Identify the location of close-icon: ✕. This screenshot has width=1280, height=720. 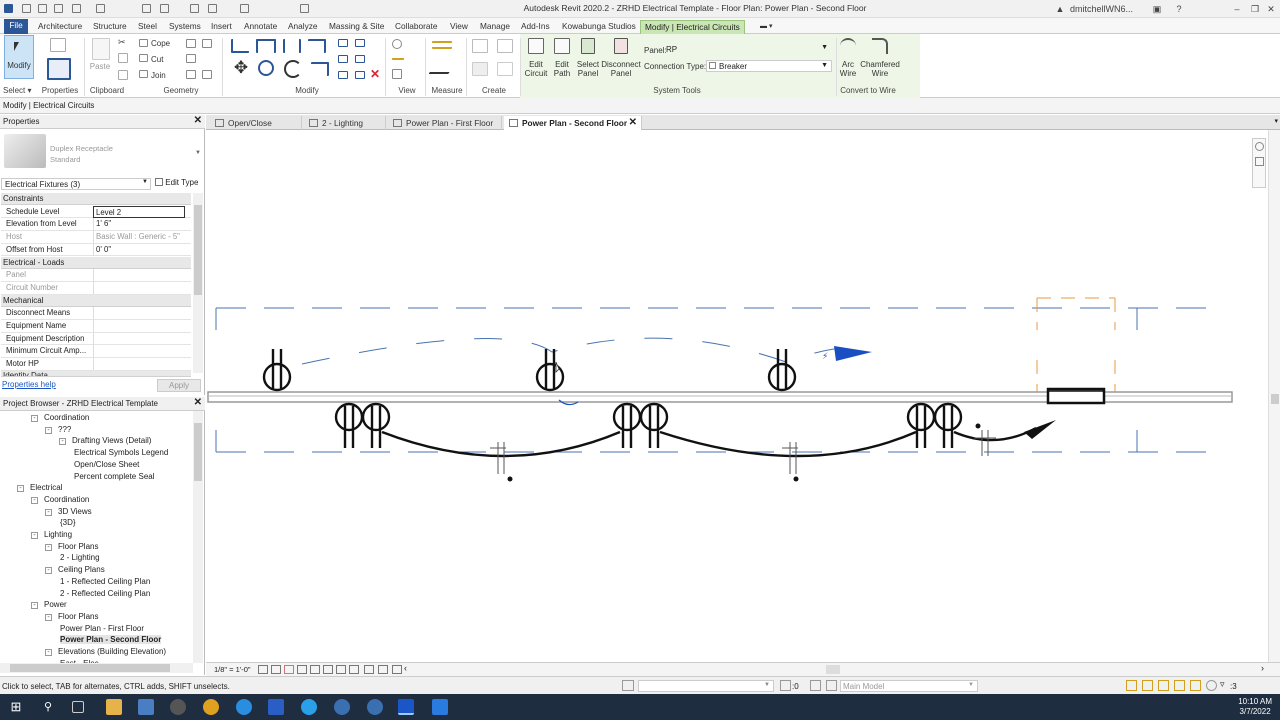
(198, 402).